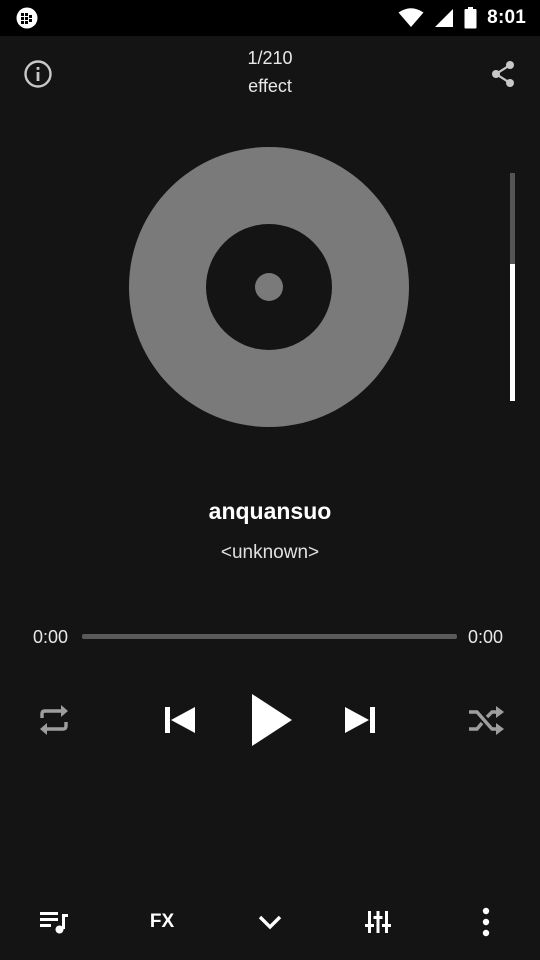 This screenshot has height=960, width=540. What do you see at coordinates (470, 18) in the screenshot?
I see `battery-icon` at bounding box center [470, 18].